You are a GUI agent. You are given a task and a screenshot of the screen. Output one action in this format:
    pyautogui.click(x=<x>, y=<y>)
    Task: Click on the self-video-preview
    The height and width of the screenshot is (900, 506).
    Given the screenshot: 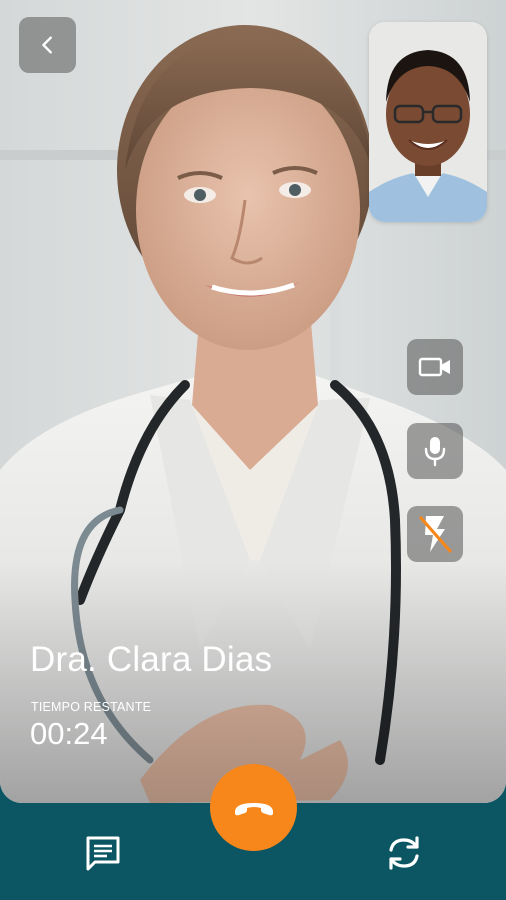 What is the action you would take?
    pyautogui.click(x=428, y=122)
    